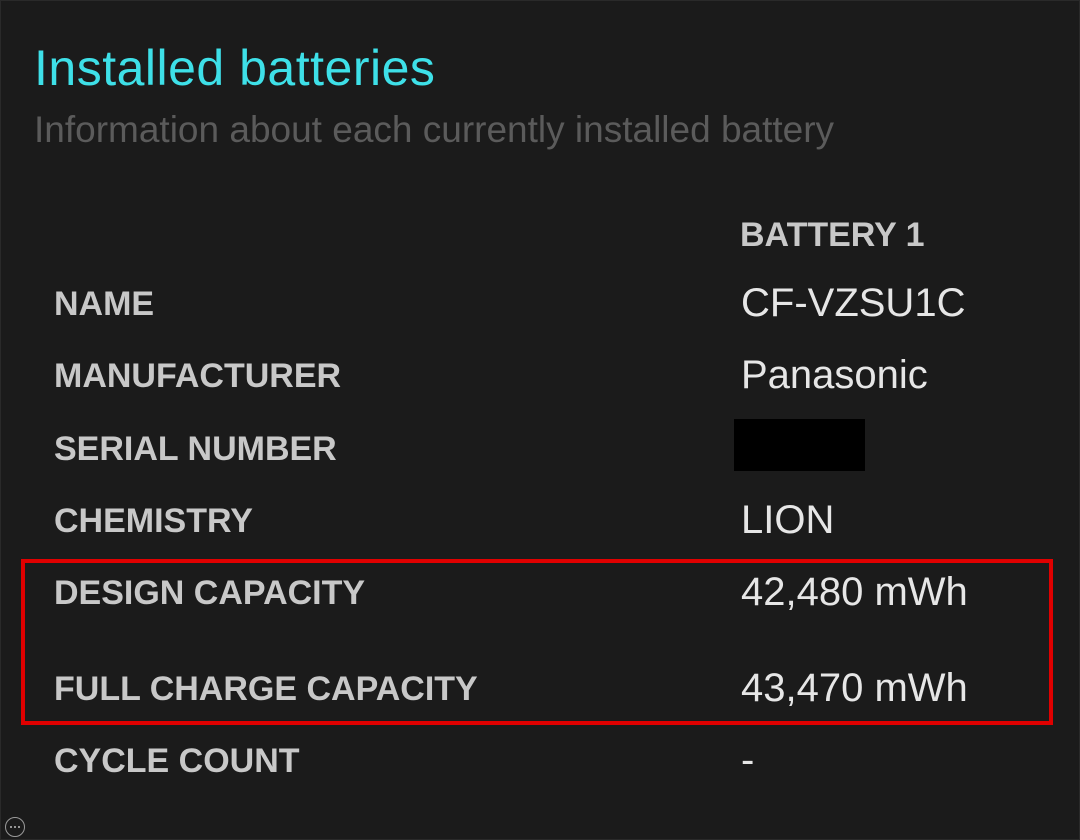  I want to click on name-label: NAME, so click(104, 304).